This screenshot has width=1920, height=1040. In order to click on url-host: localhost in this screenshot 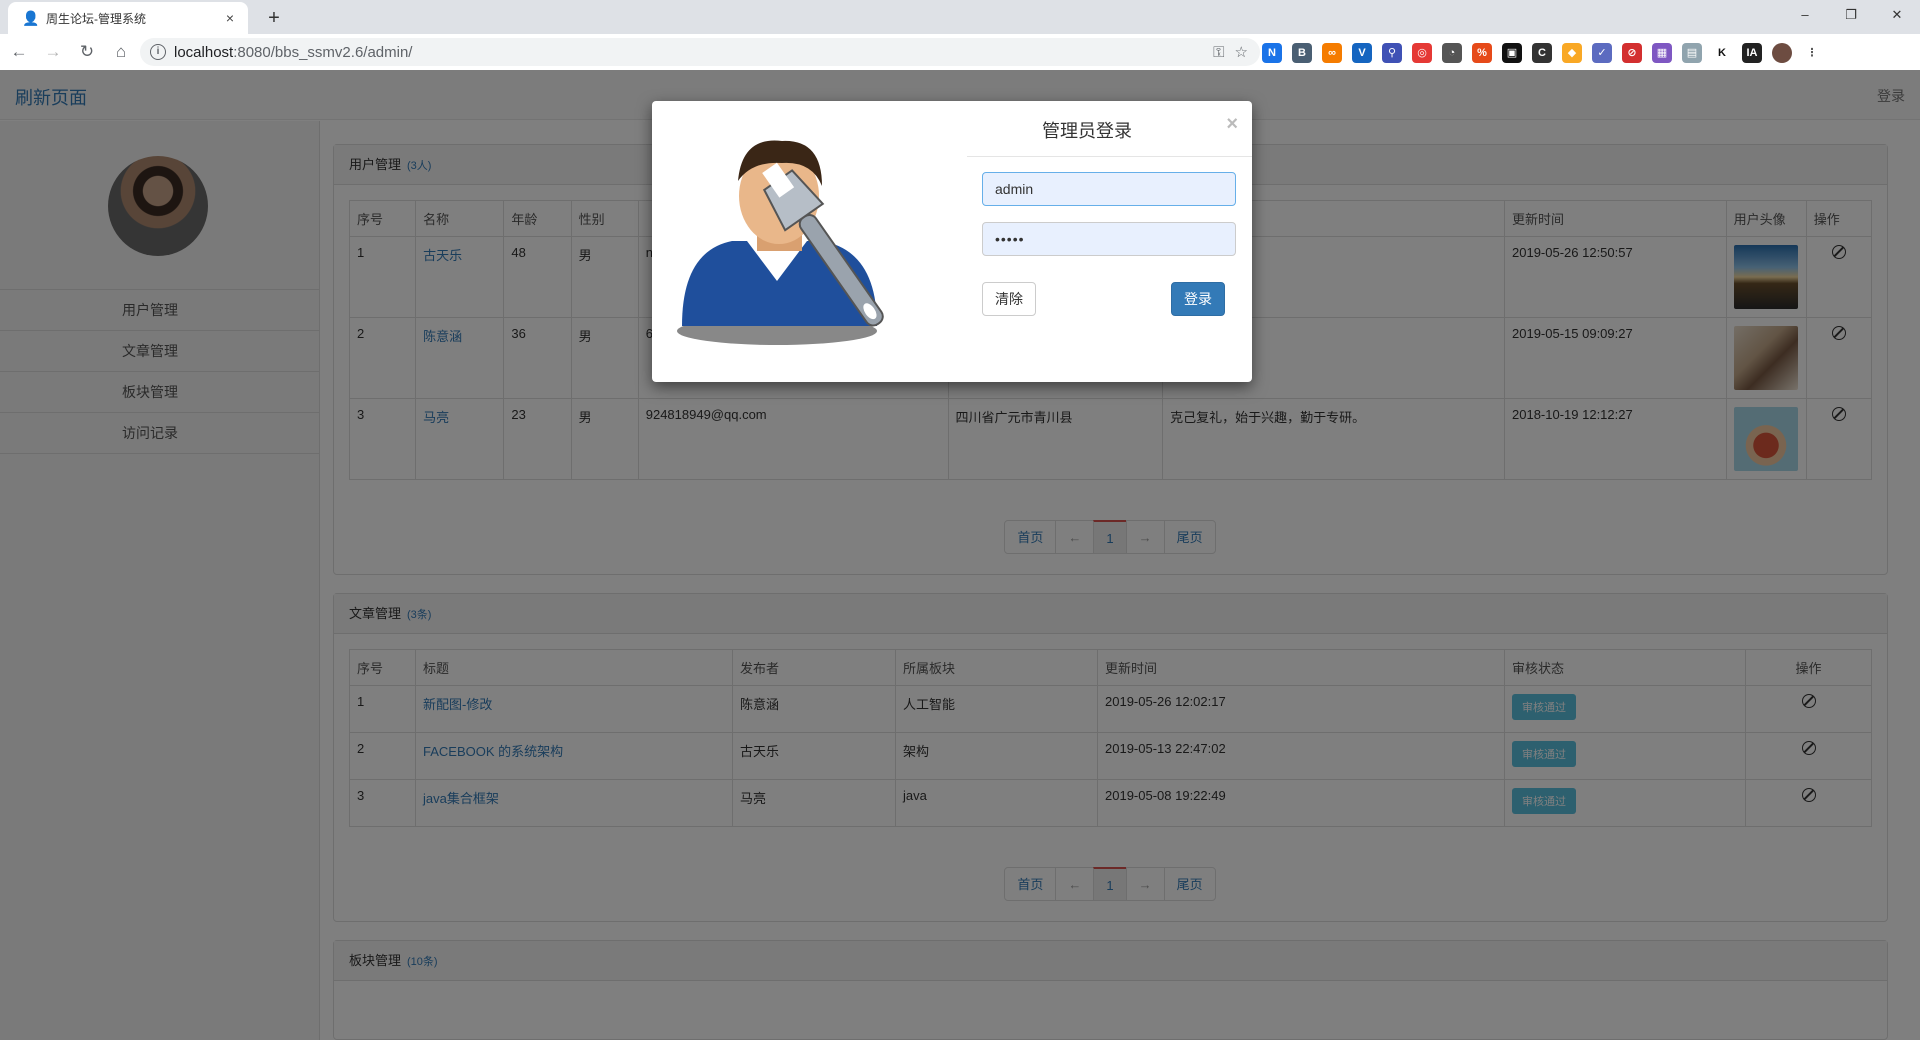, I will do `click(204, 52)`.